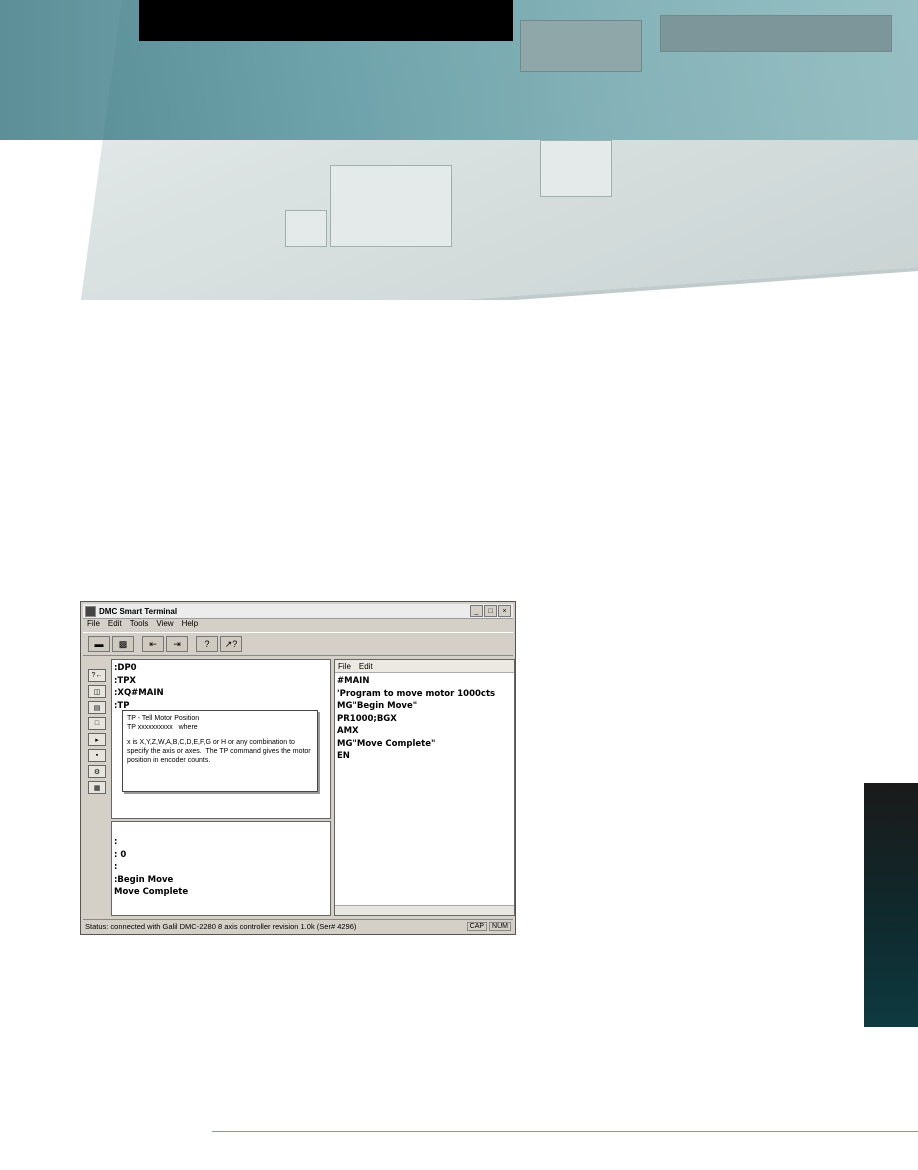 This screenshot has width=918, height=1170. I want to click on menu-bar: File Edit Tools View Help, so click(298, 625).